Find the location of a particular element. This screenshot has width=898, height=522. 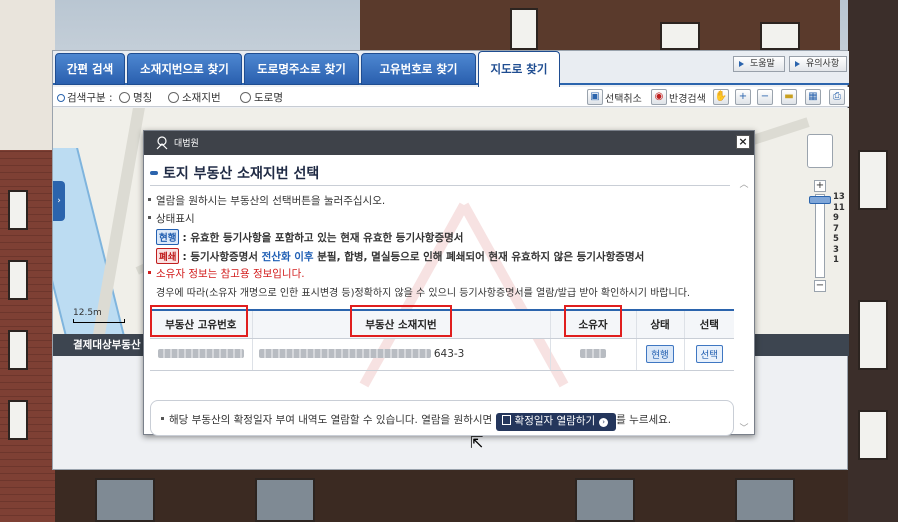

title-bullet is located at coordinates (154, 173).